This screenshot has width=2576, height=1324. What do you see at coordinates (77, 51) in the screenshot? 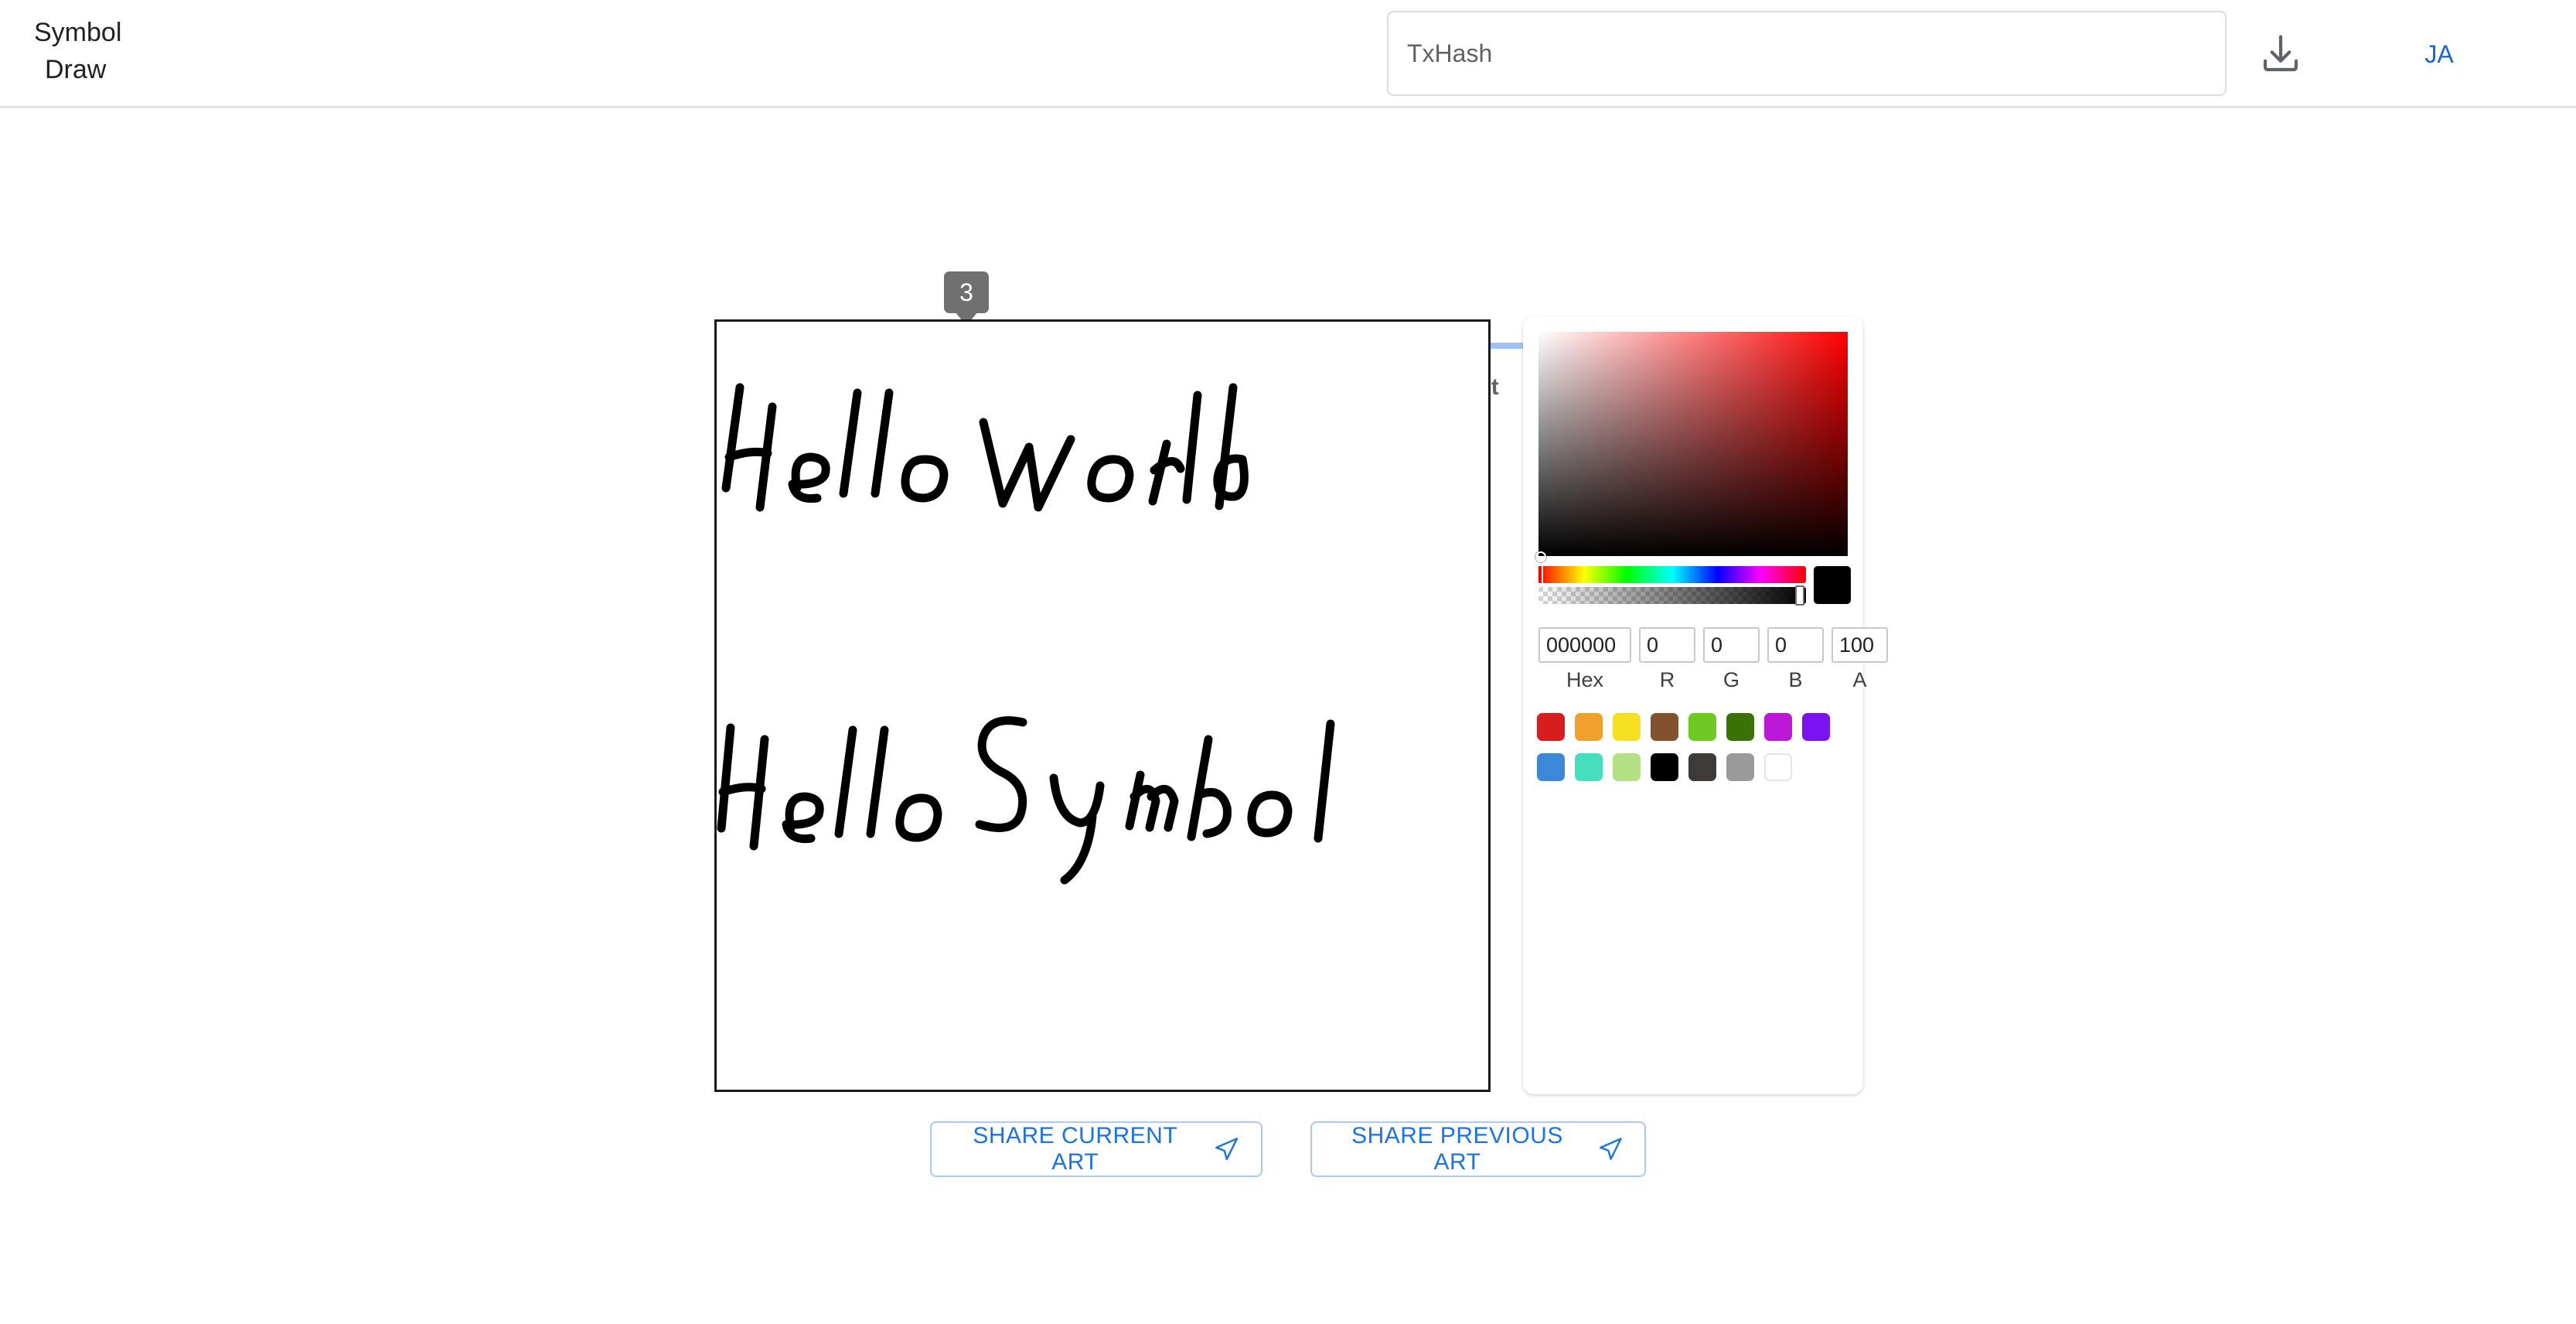
I see `app-title: Symbol Draw` at bounding box center [77, 51].